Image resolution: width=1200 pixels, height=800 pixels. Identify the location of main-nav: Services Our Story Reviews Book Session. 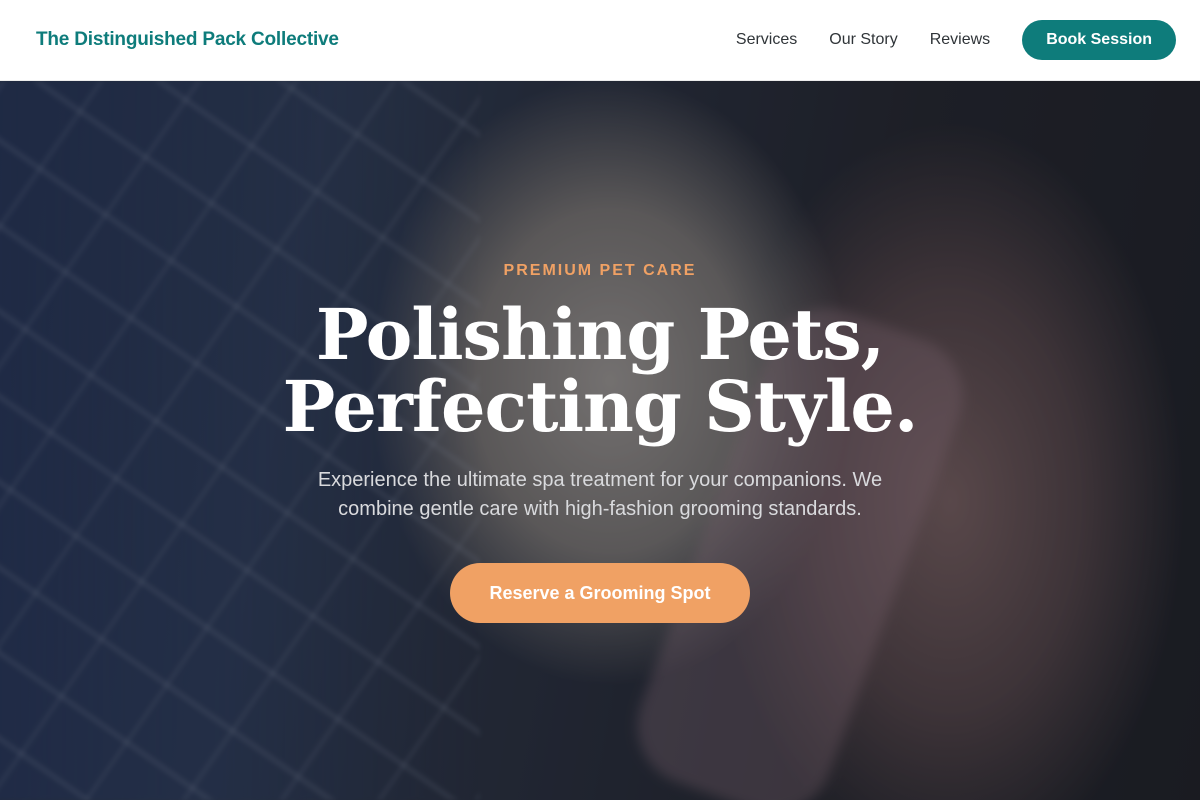
(956, 40).